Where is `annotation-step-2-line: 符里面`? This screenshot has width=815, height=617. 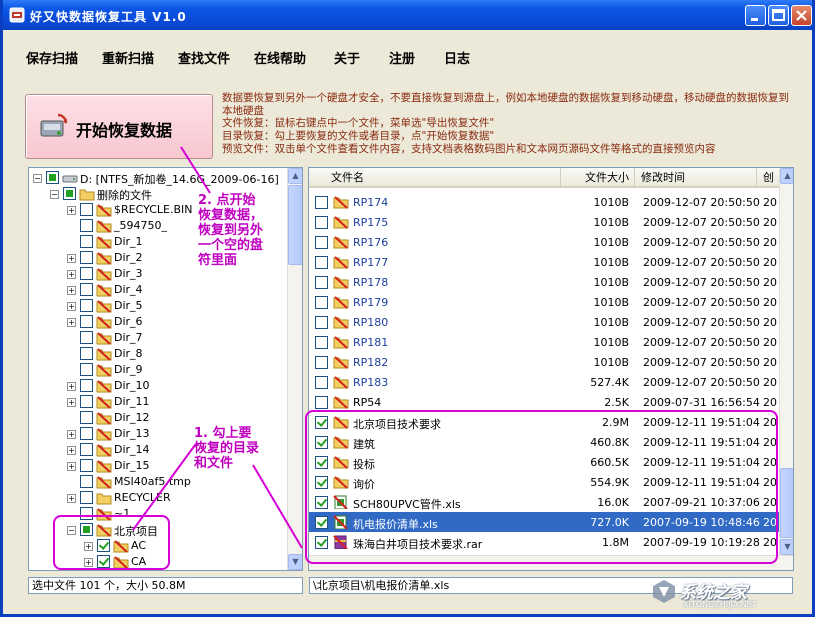
annotation-step-2-line: 符里面 is located at coordinates (230, 260).